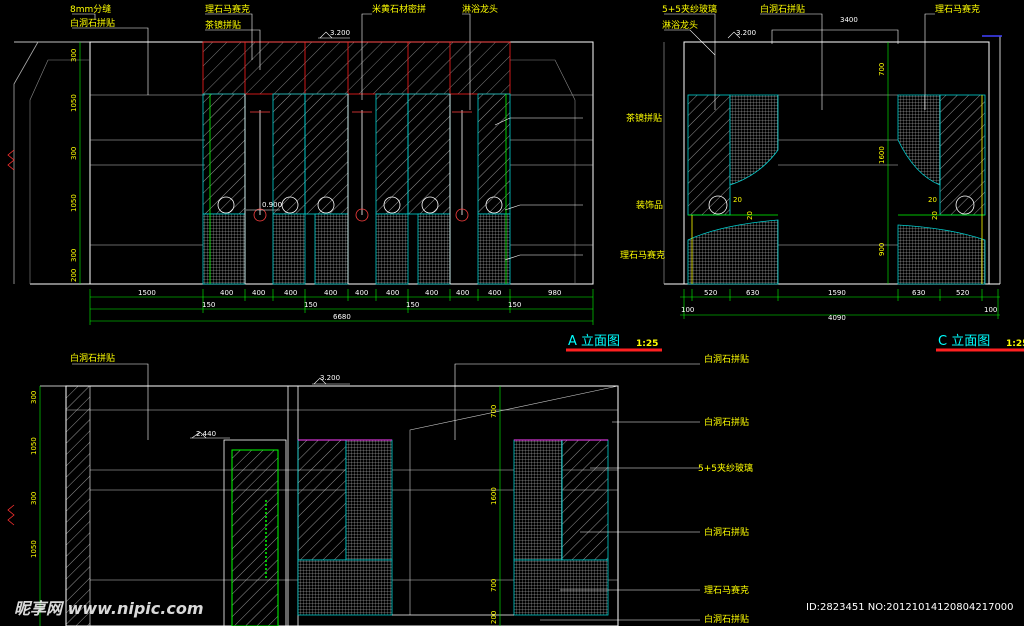 This screenshot has width=1024, height=626. Describe the element at coordinates (726, 532) in the screenshot. I see `b-right-label-4: 白洞石拼贴` at that location.